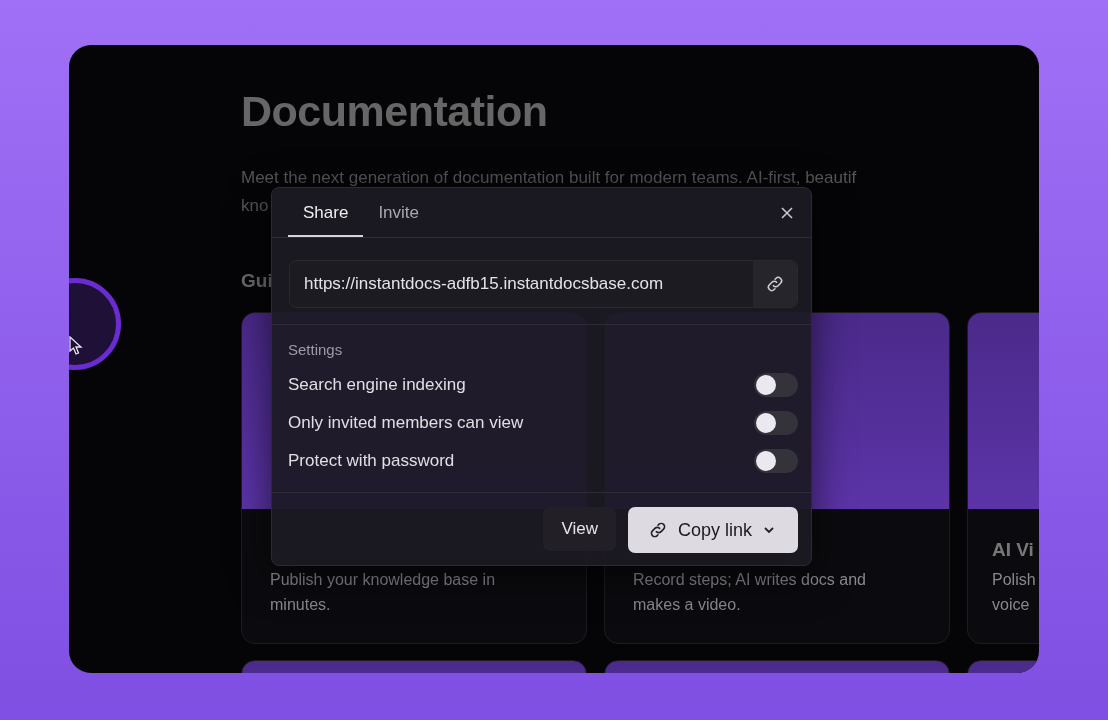 This screenshot has height=720, width=1108. I want to click on card-description: Polish voice, so click(1014, 592).